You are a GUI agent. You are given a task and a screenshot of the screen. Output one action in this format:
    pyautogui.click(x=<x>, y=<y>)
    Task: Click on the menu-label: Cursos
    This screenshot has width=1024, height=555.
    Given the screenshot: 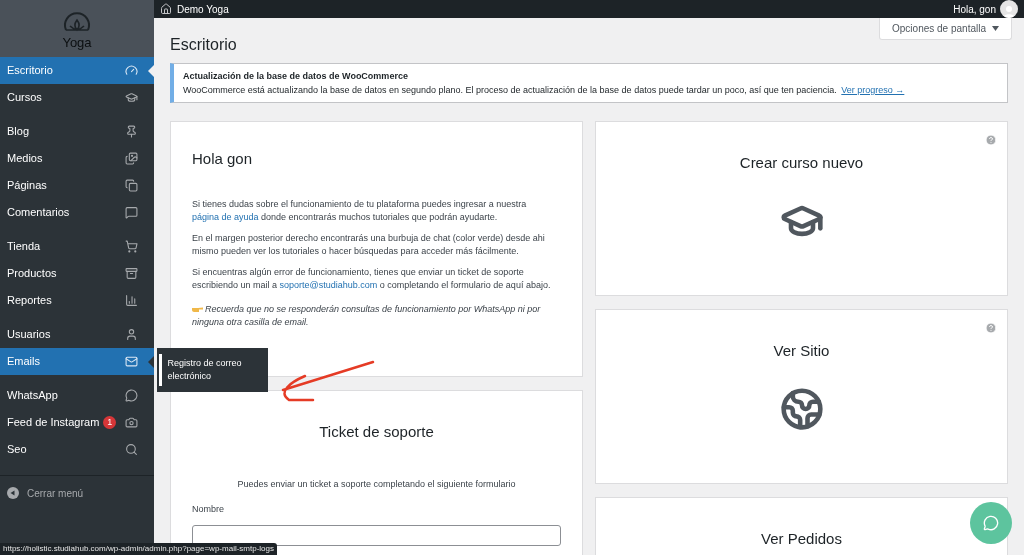 What is the action you would take?
    pyautogui.click(x=24, y=98)
    